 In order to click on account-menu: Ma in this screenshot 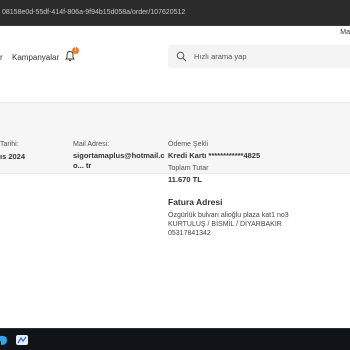, I will do `click(345, 32)`.